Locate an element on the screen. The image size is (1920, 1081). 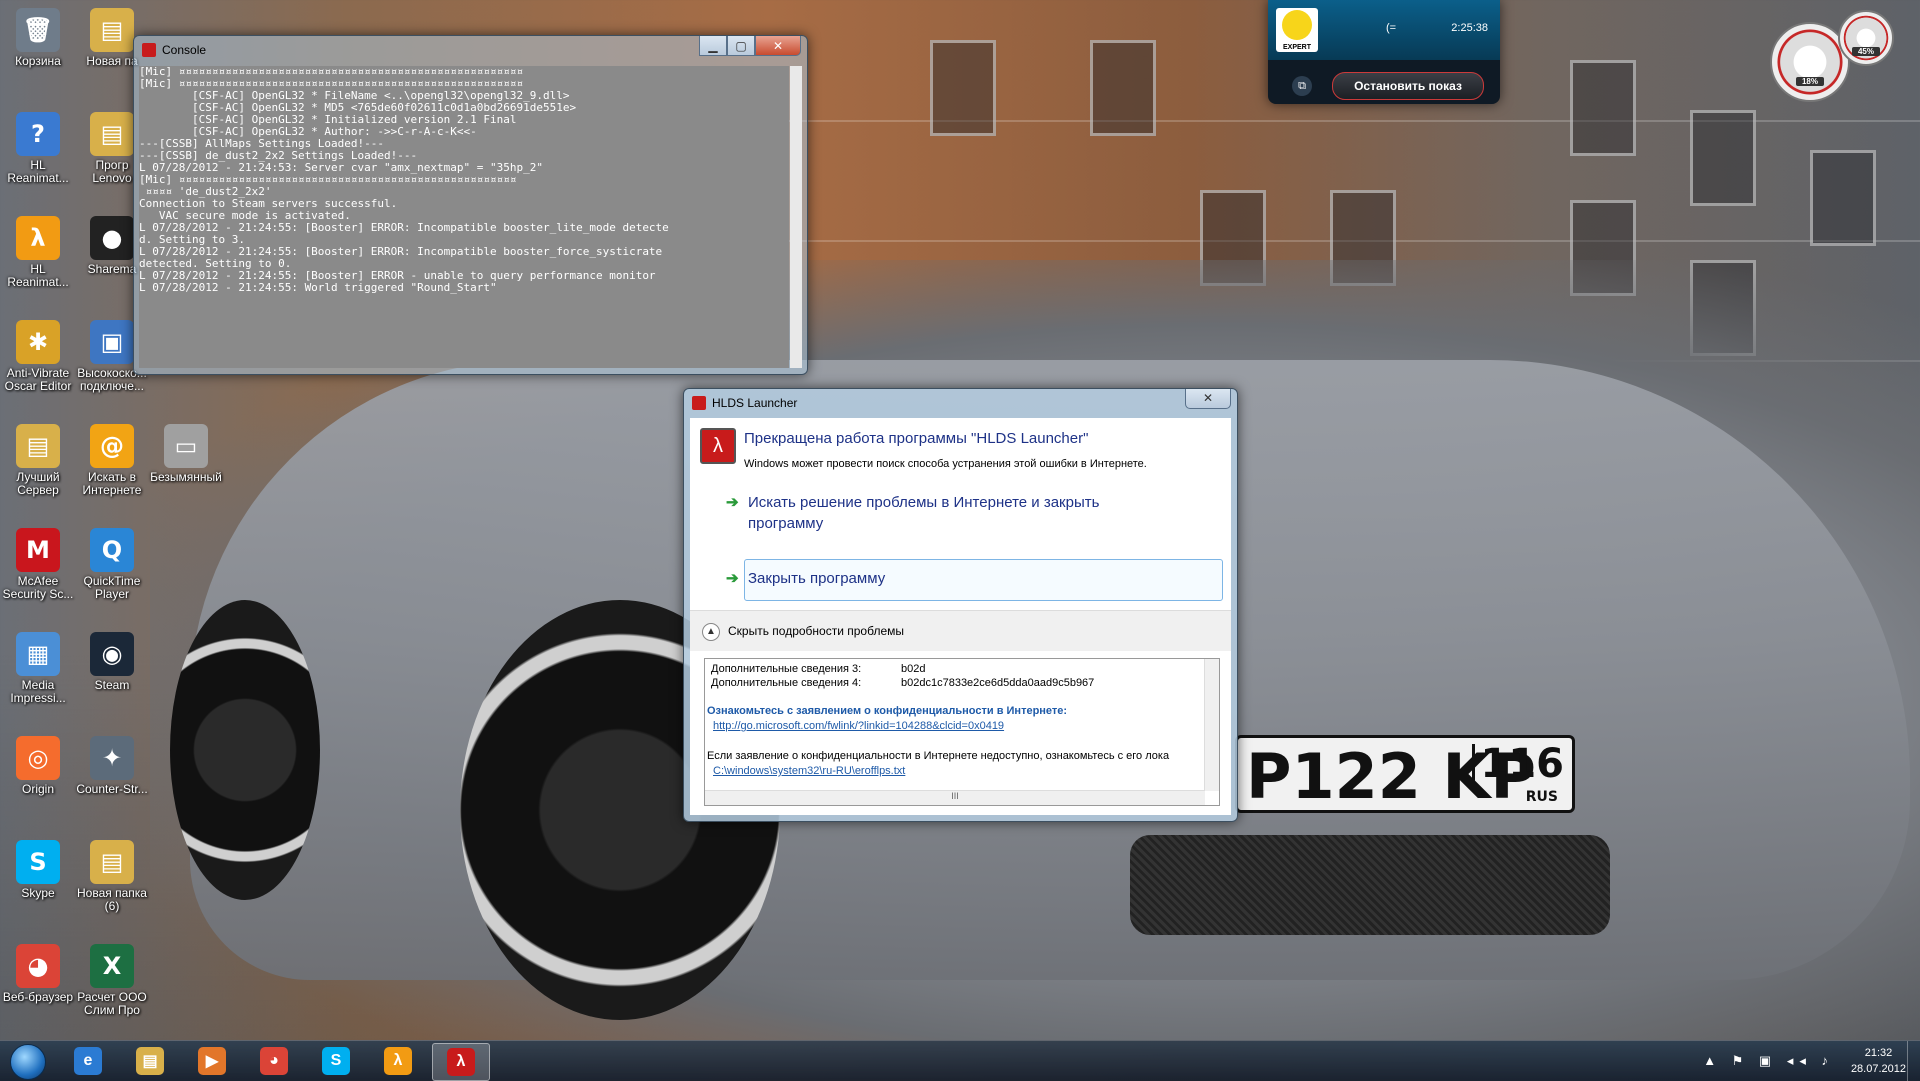
details-row: b02d Дополнительные сведения 3: is located at coordinates (818, 669).